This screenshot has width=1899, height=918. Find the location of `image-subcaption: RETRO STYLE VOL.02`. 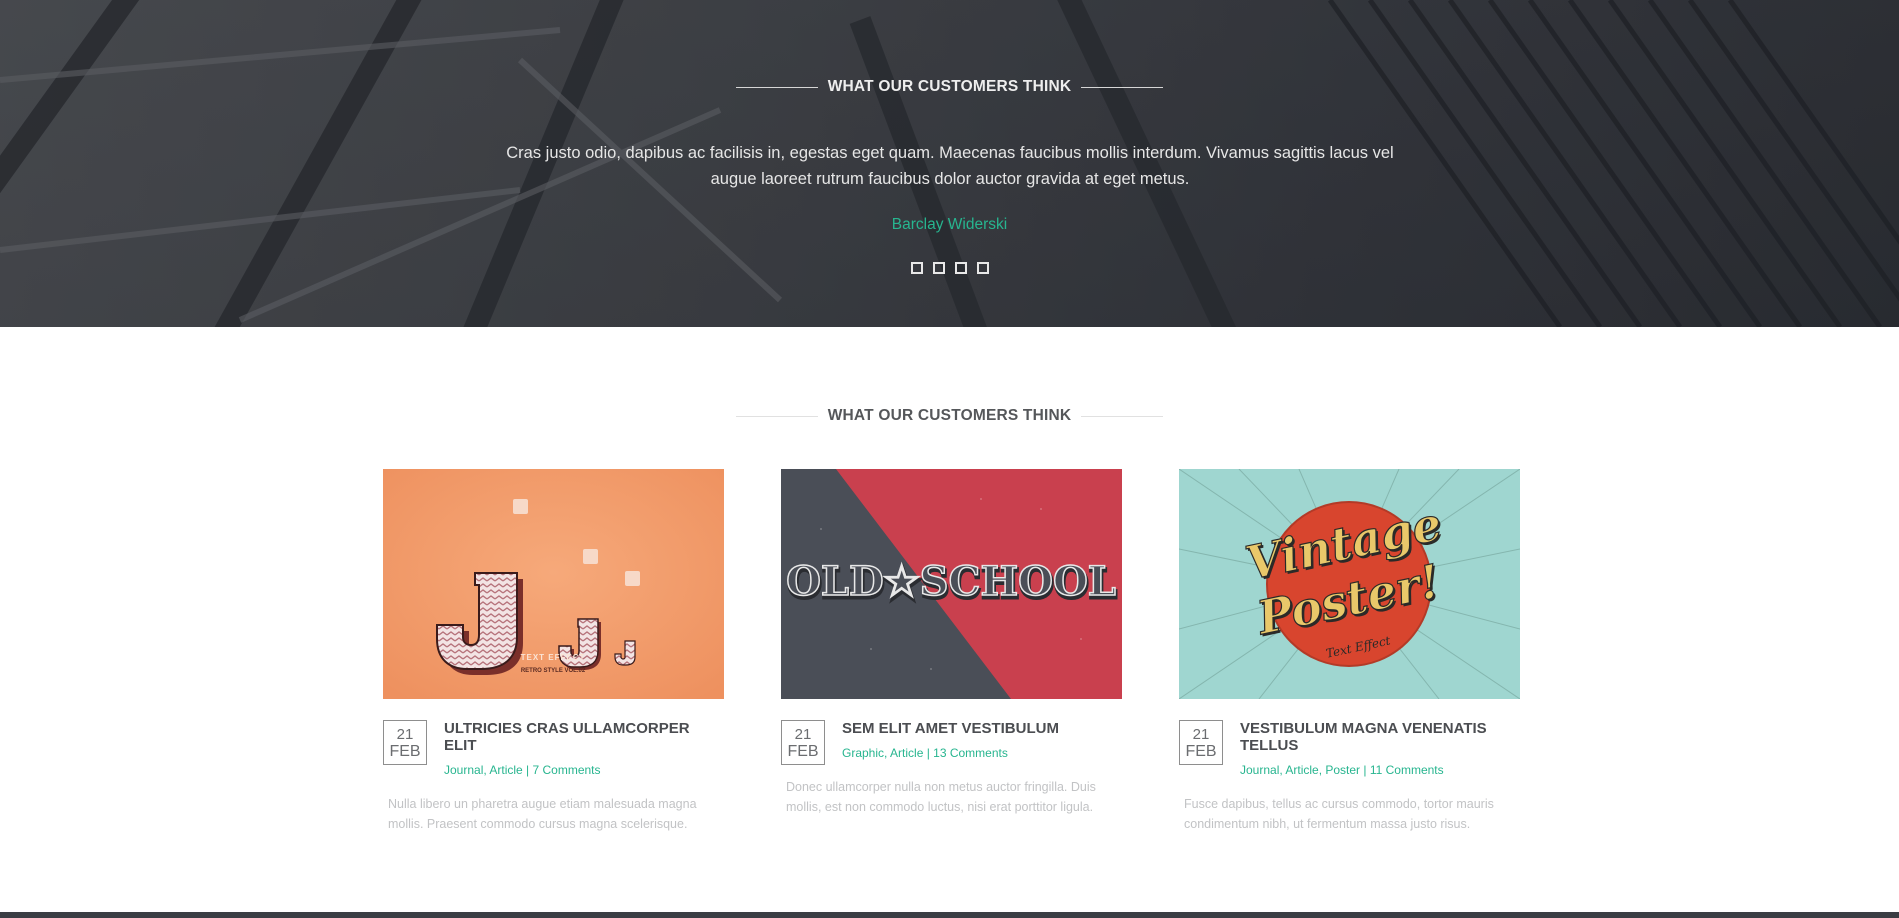

image-subcaption: RETRO STYLE VOL.02 is located at coordinates (553, 671).